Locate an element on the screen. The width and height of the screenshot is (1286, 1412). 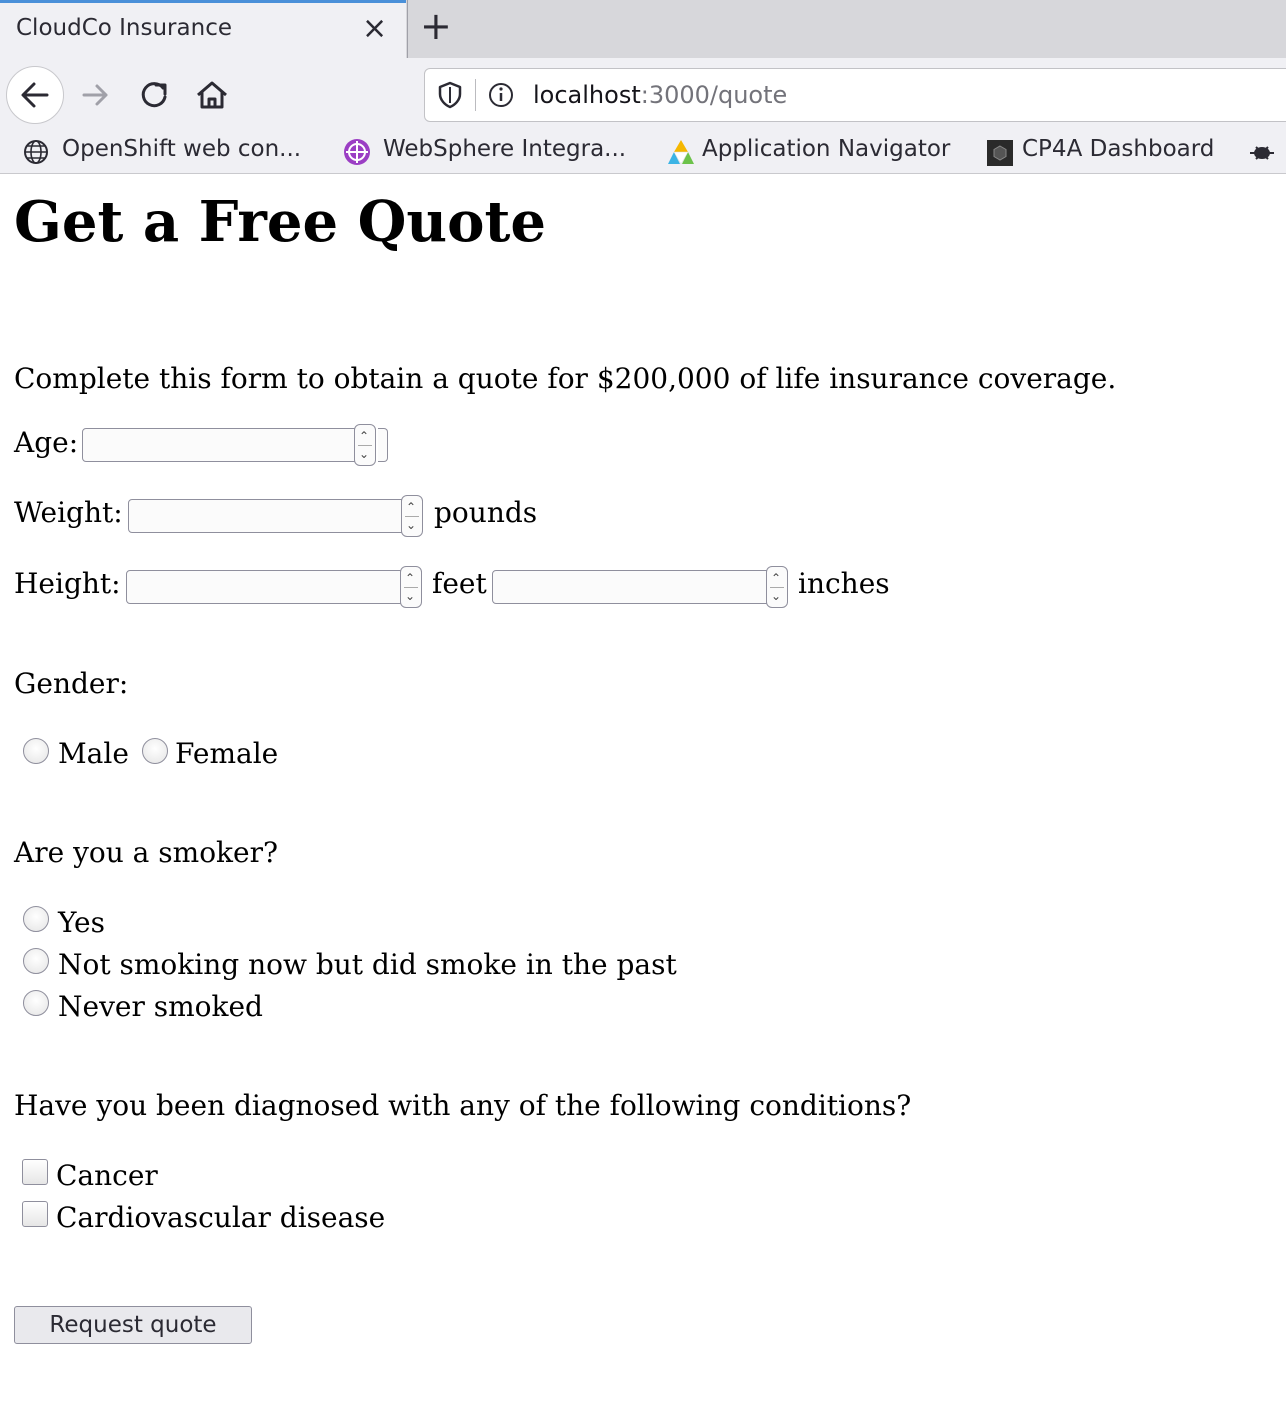
cp4a-icon is located at coordinates (1000, 153).